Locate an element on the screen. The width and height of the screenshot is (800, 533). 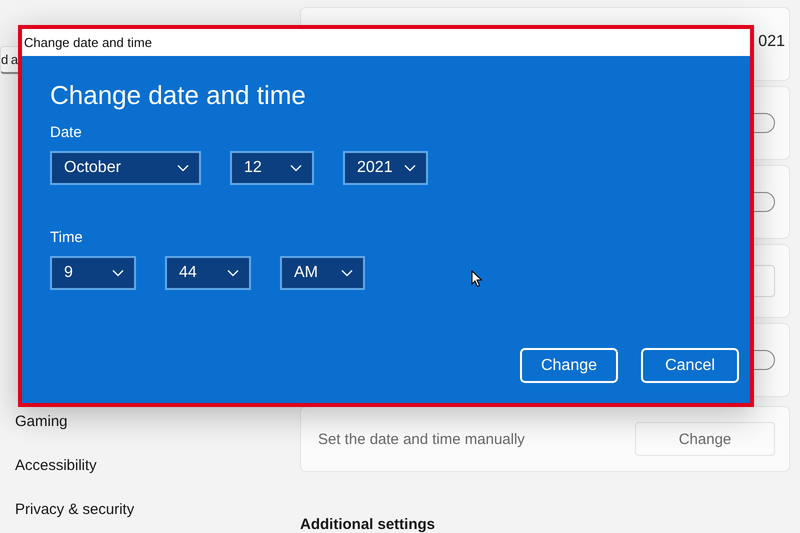
dropdown: 2021 is located at coordinates (385, 168).